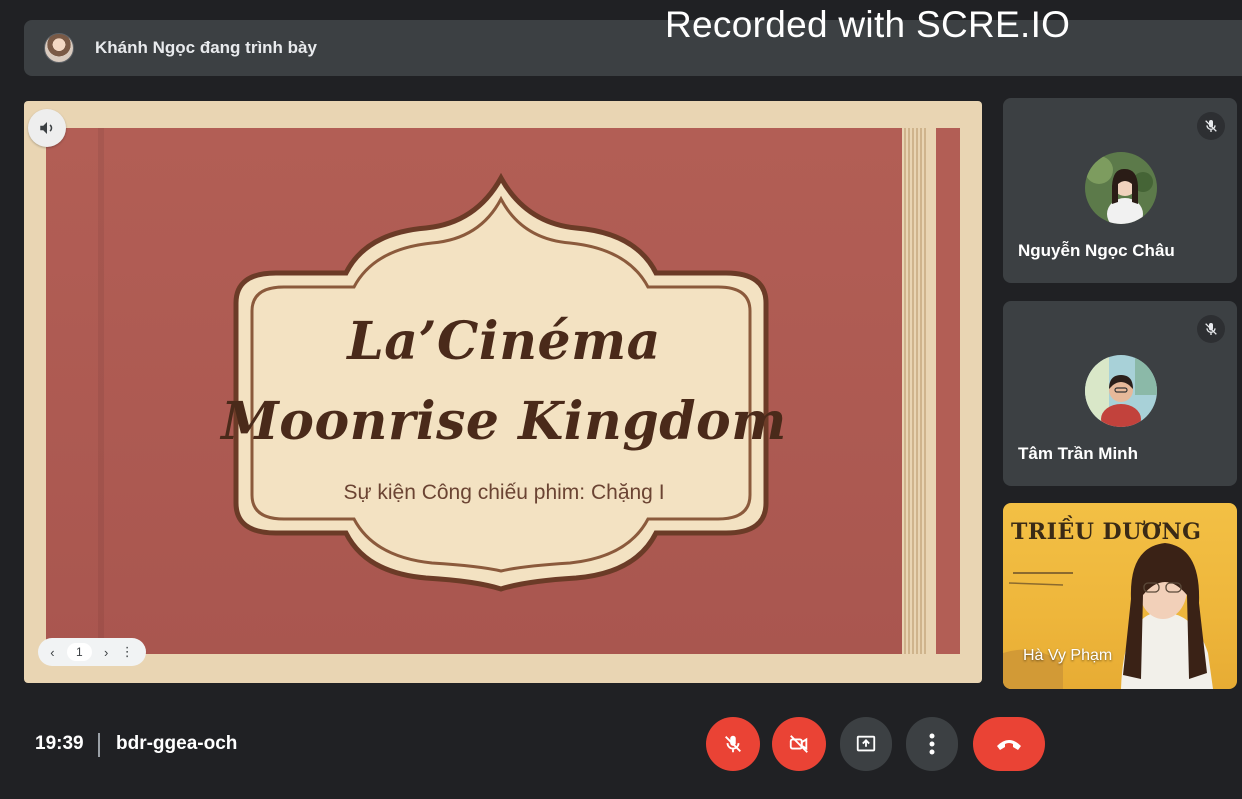 The width and height of the screenshot is (1242, 799). Describe the element at coordinates (206, 47) in the screenshot. I see `presenter-label: Khánh Ngọc đang trình bày` at that location.